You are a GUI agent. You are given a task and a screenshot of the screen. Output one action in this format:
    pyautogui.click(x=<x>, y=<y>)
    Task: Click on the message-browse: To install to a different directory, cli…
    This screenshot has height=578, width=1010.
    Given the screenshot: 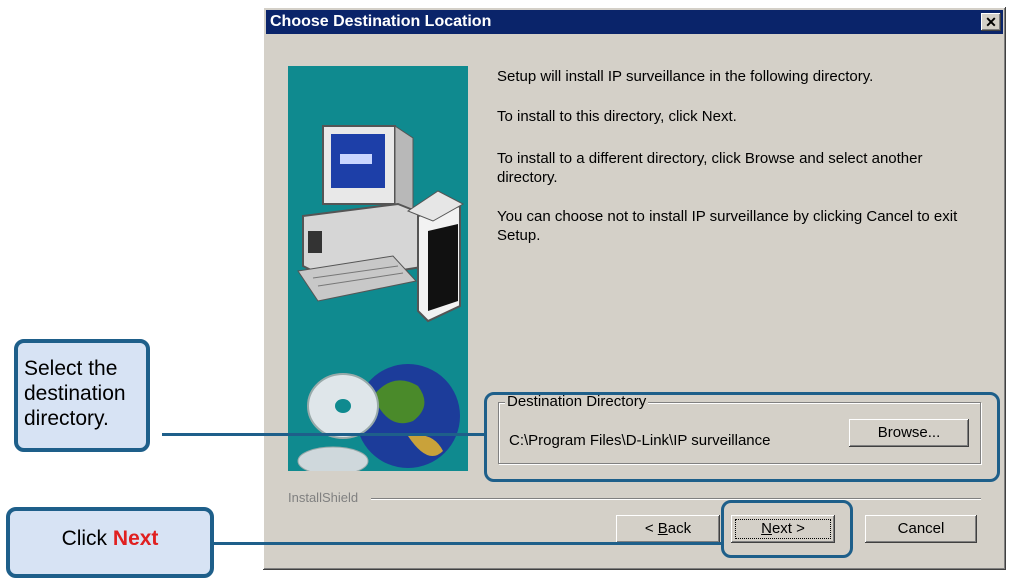 What is the action you would take?
    pyautogui.click(x=710, y=168)
    